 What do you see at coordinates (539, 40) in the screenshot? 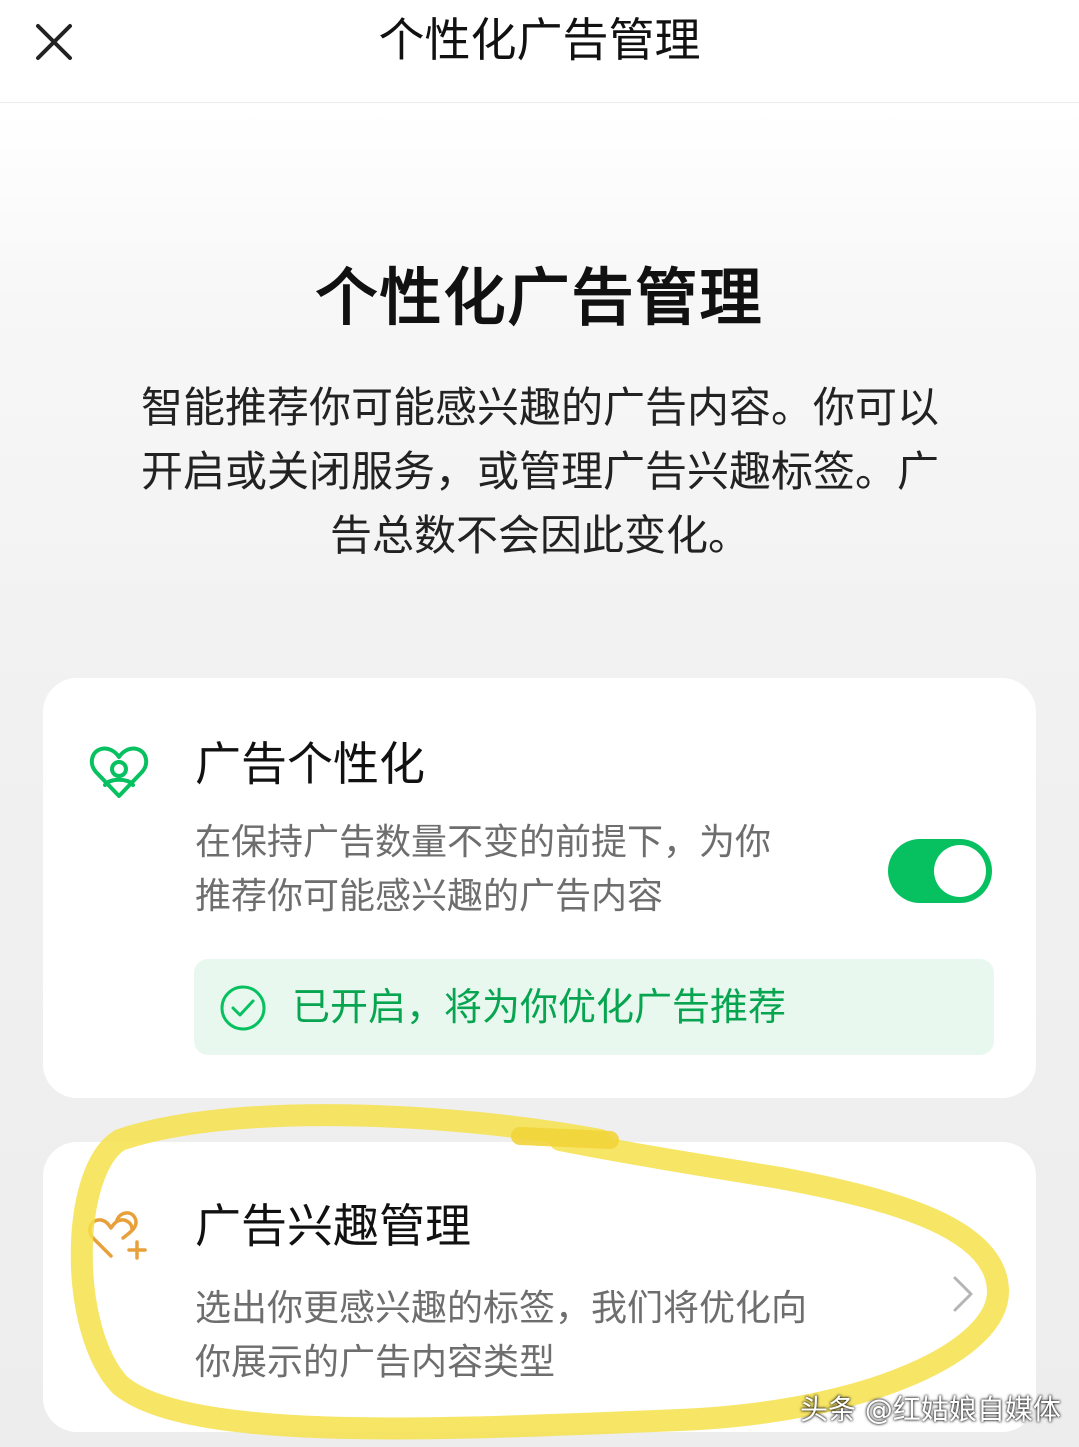
I see `page-title: 个性化广告管理` at bounding box center [539, 40].